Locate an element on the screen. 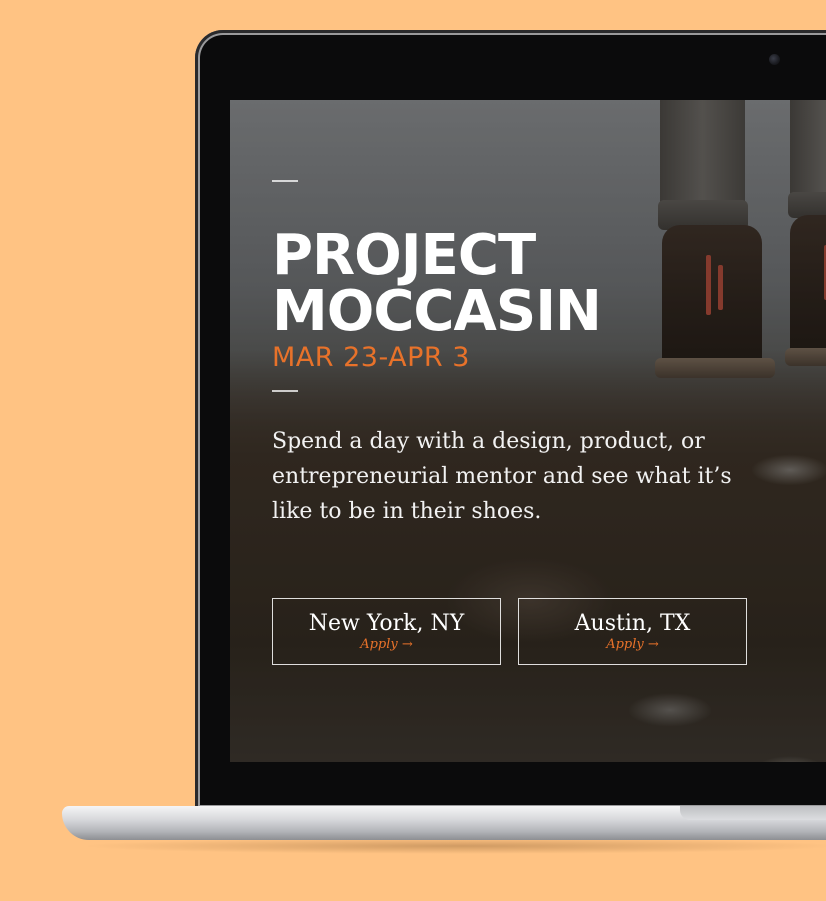 The image size is (826, 901). apply-austin-button: Austin, TX Apply → is located at coordinates (632, 631).